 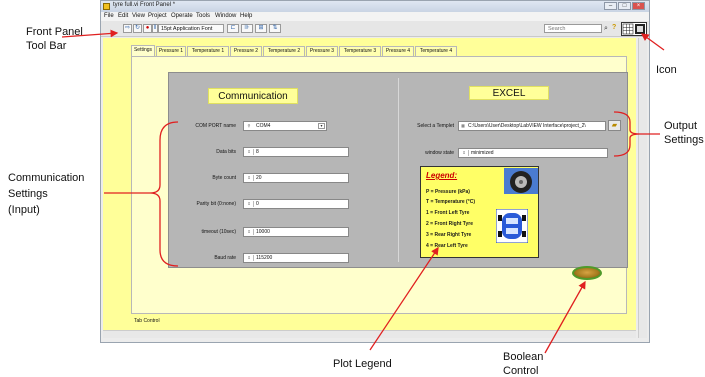 I want to click on annotation-toolbar-line2: Tool Bar, so click(x=46, y=46).